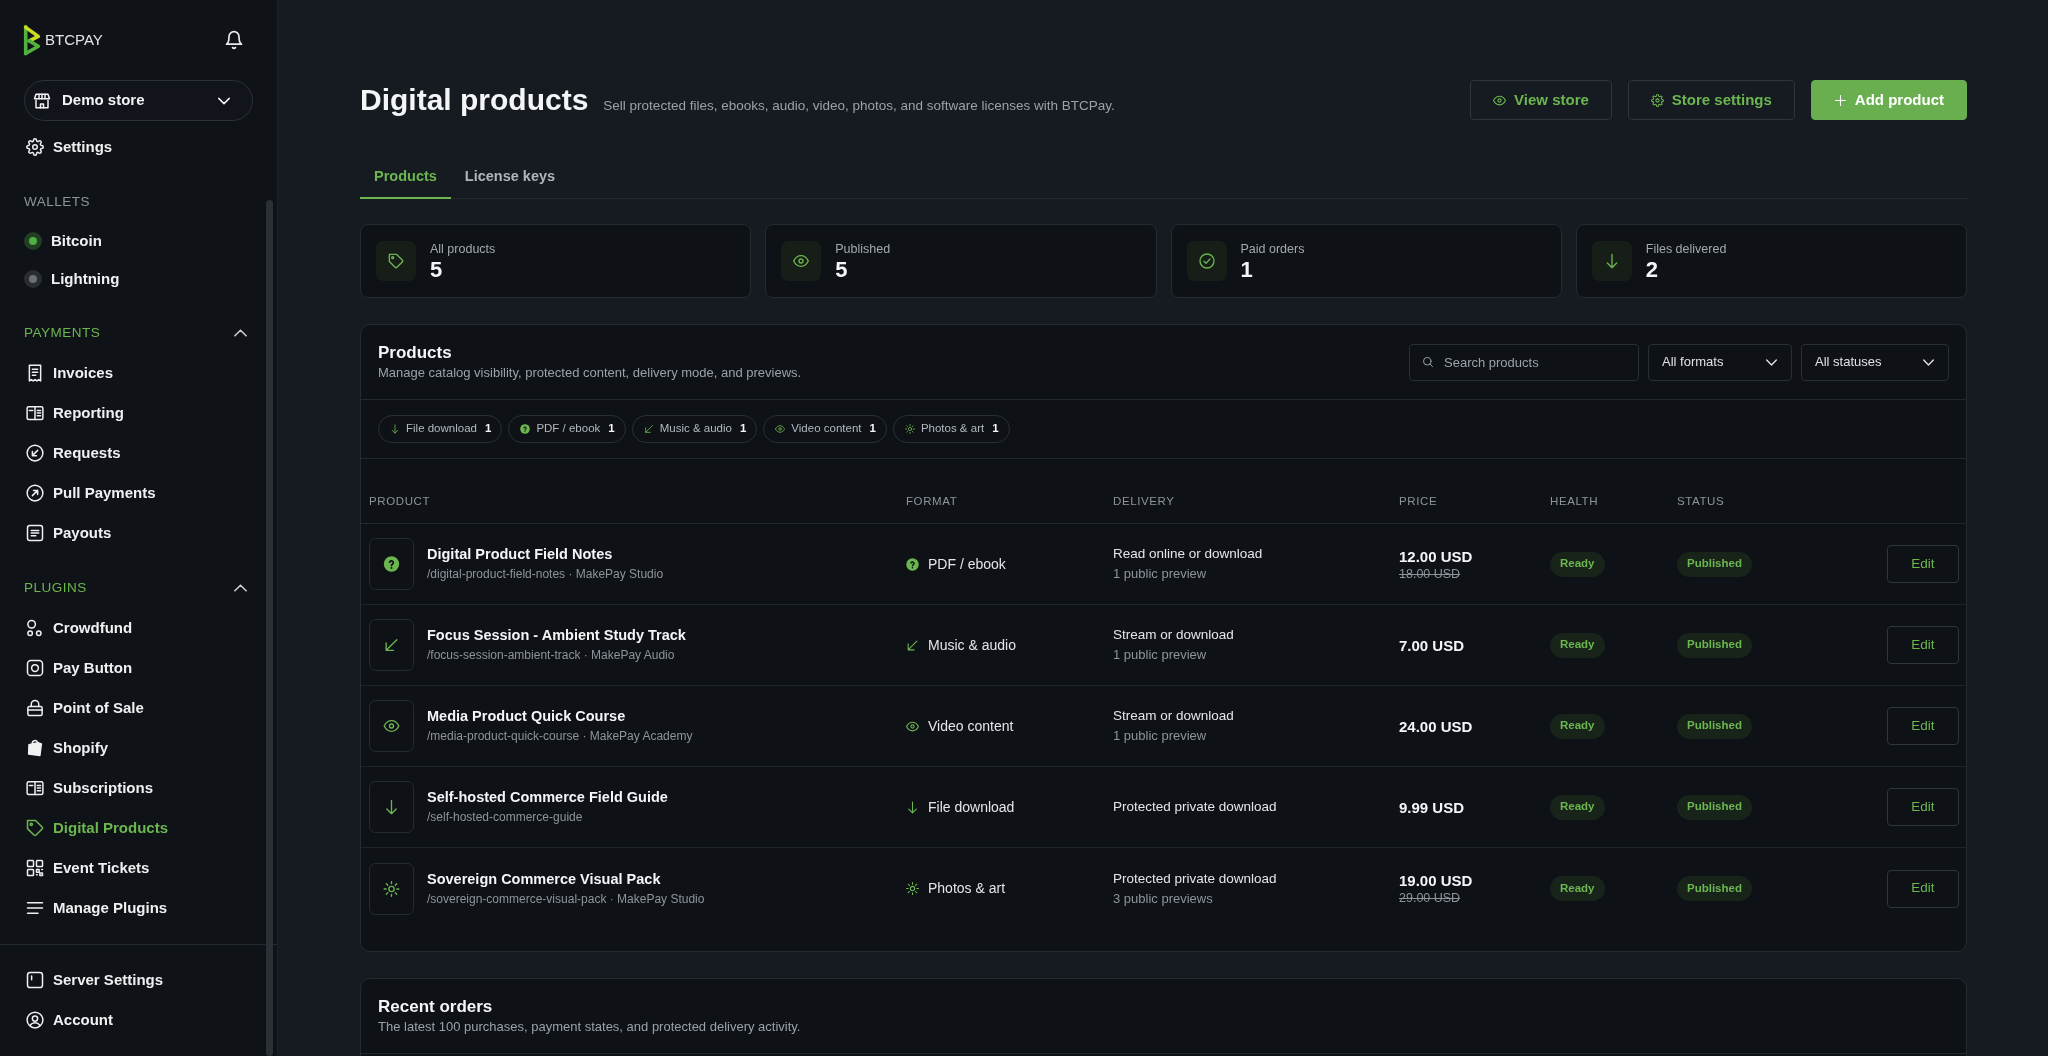  I want to click on header-button: Store settings, so click(1711, 100).